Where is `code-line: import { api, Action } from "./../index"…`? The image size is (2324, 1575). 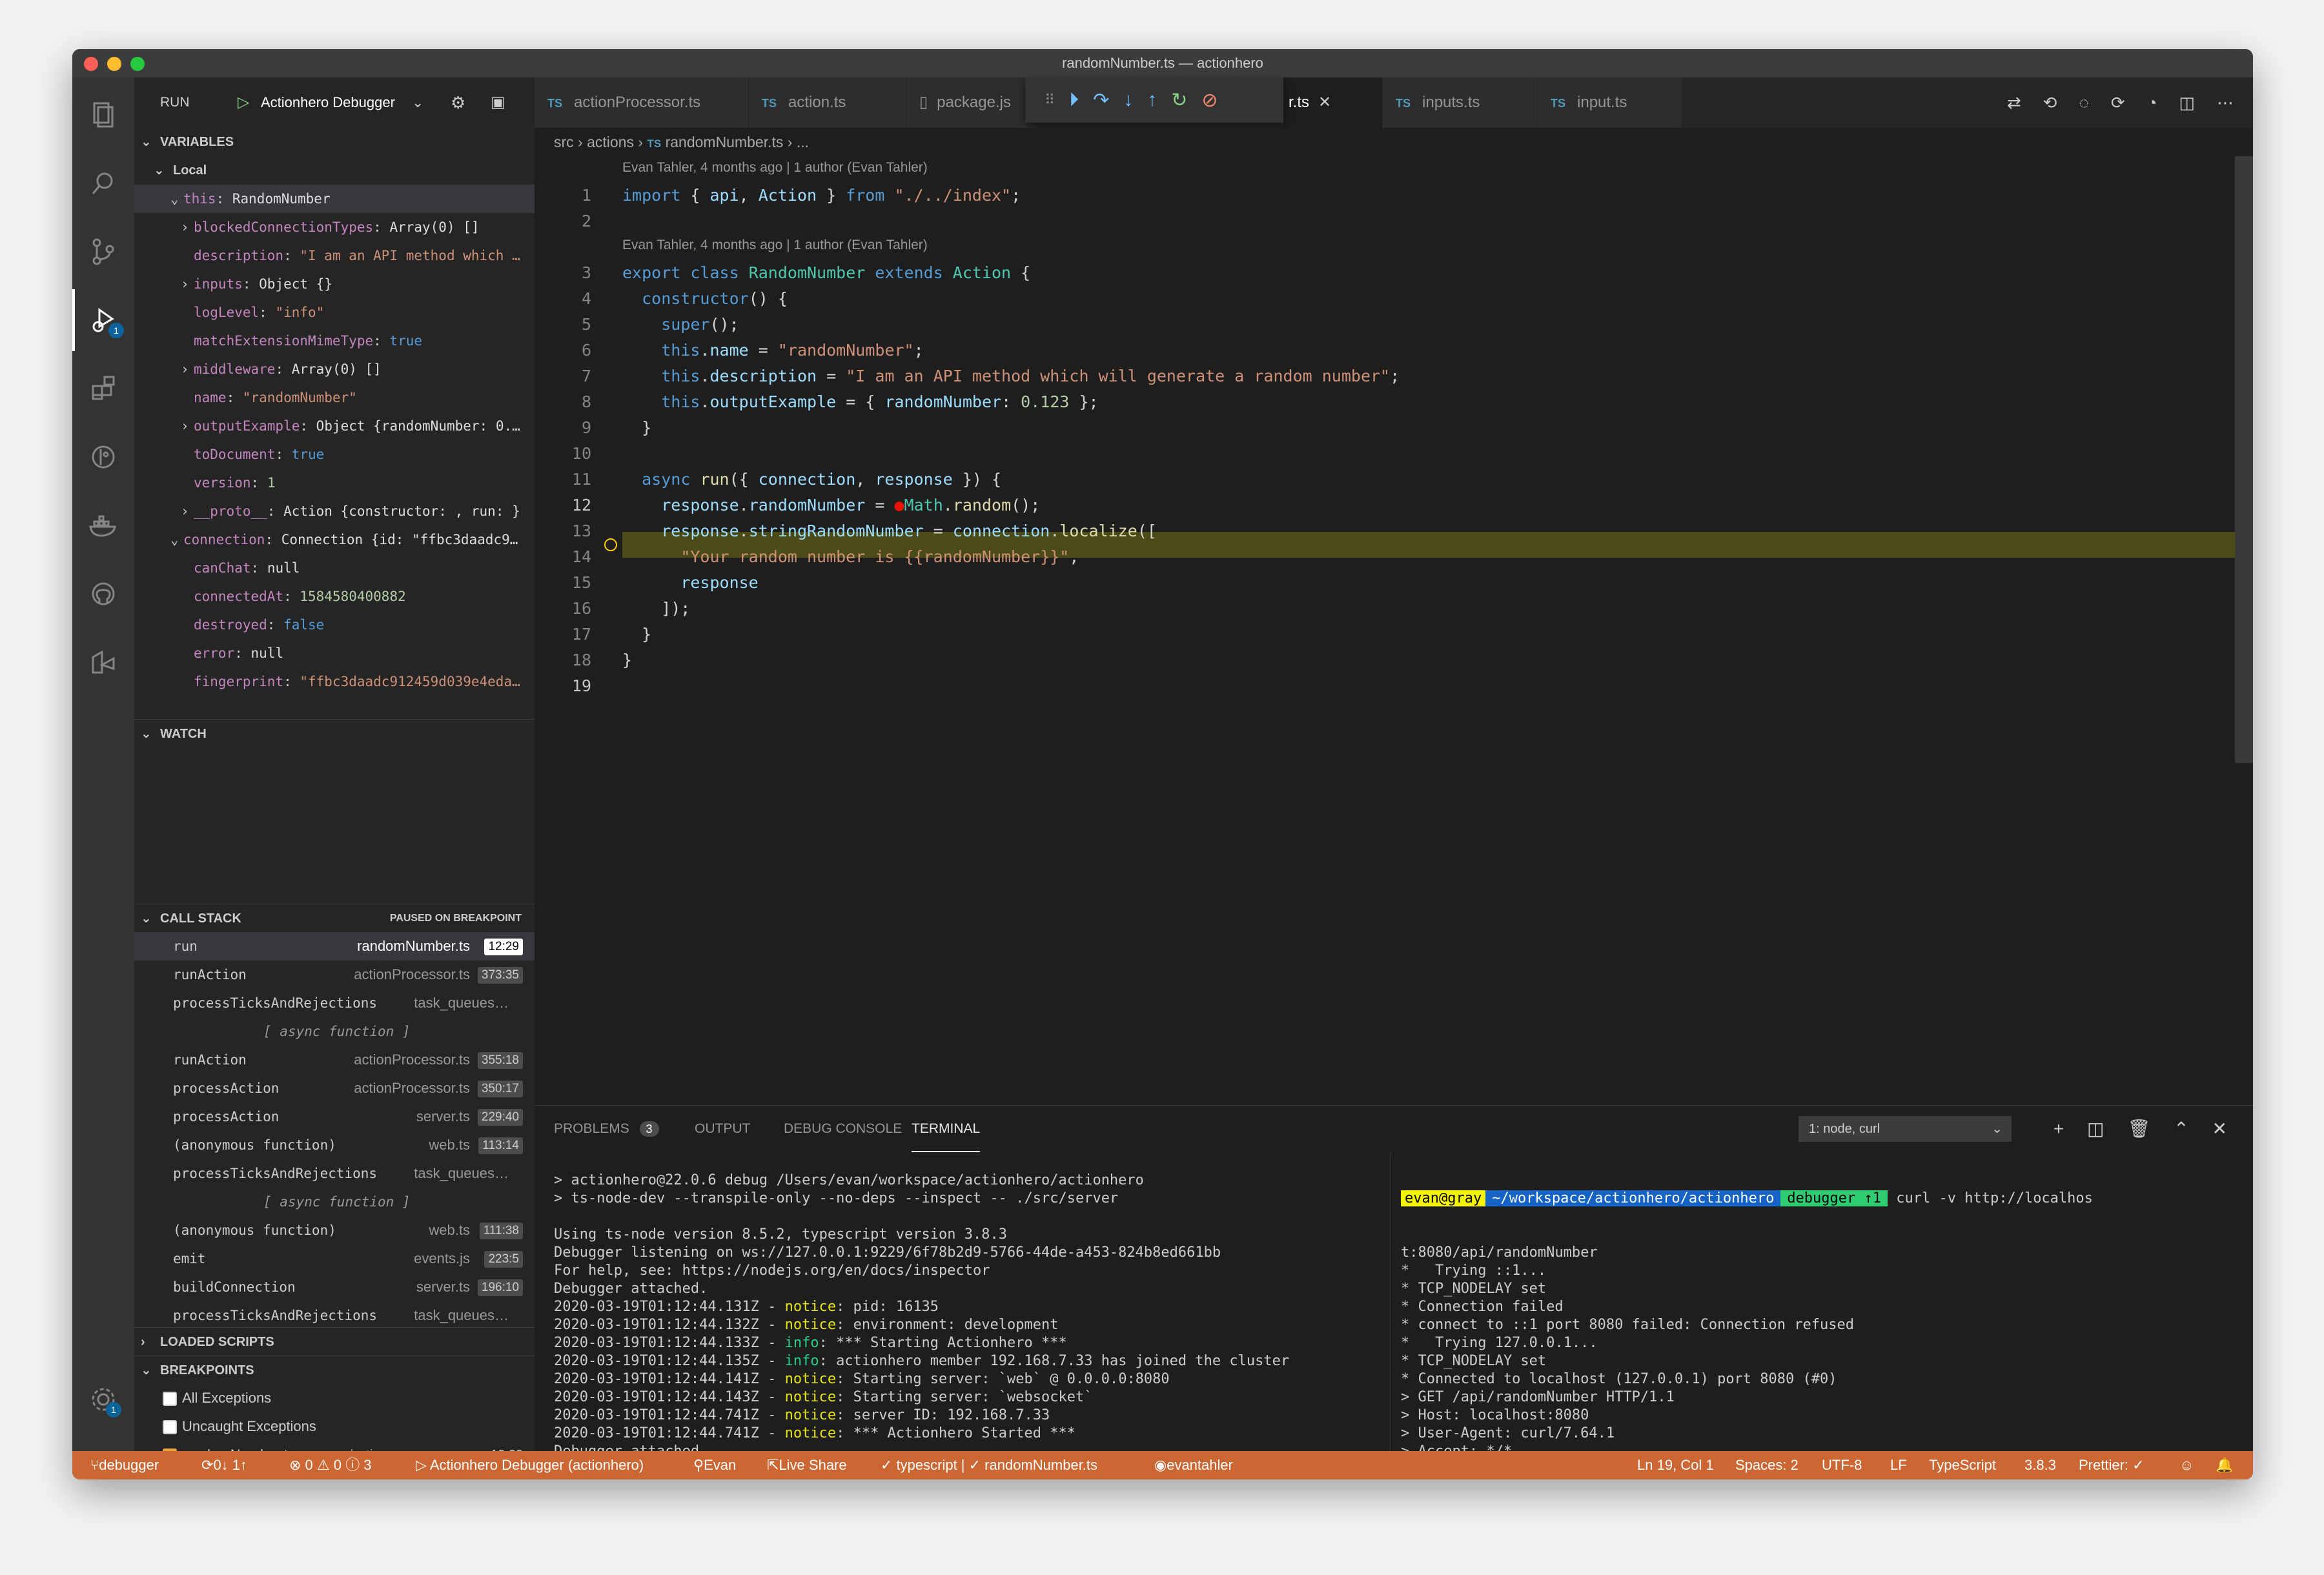 code-line: import { api, Action } from "./../index"… is located at coordinates (821, 195).